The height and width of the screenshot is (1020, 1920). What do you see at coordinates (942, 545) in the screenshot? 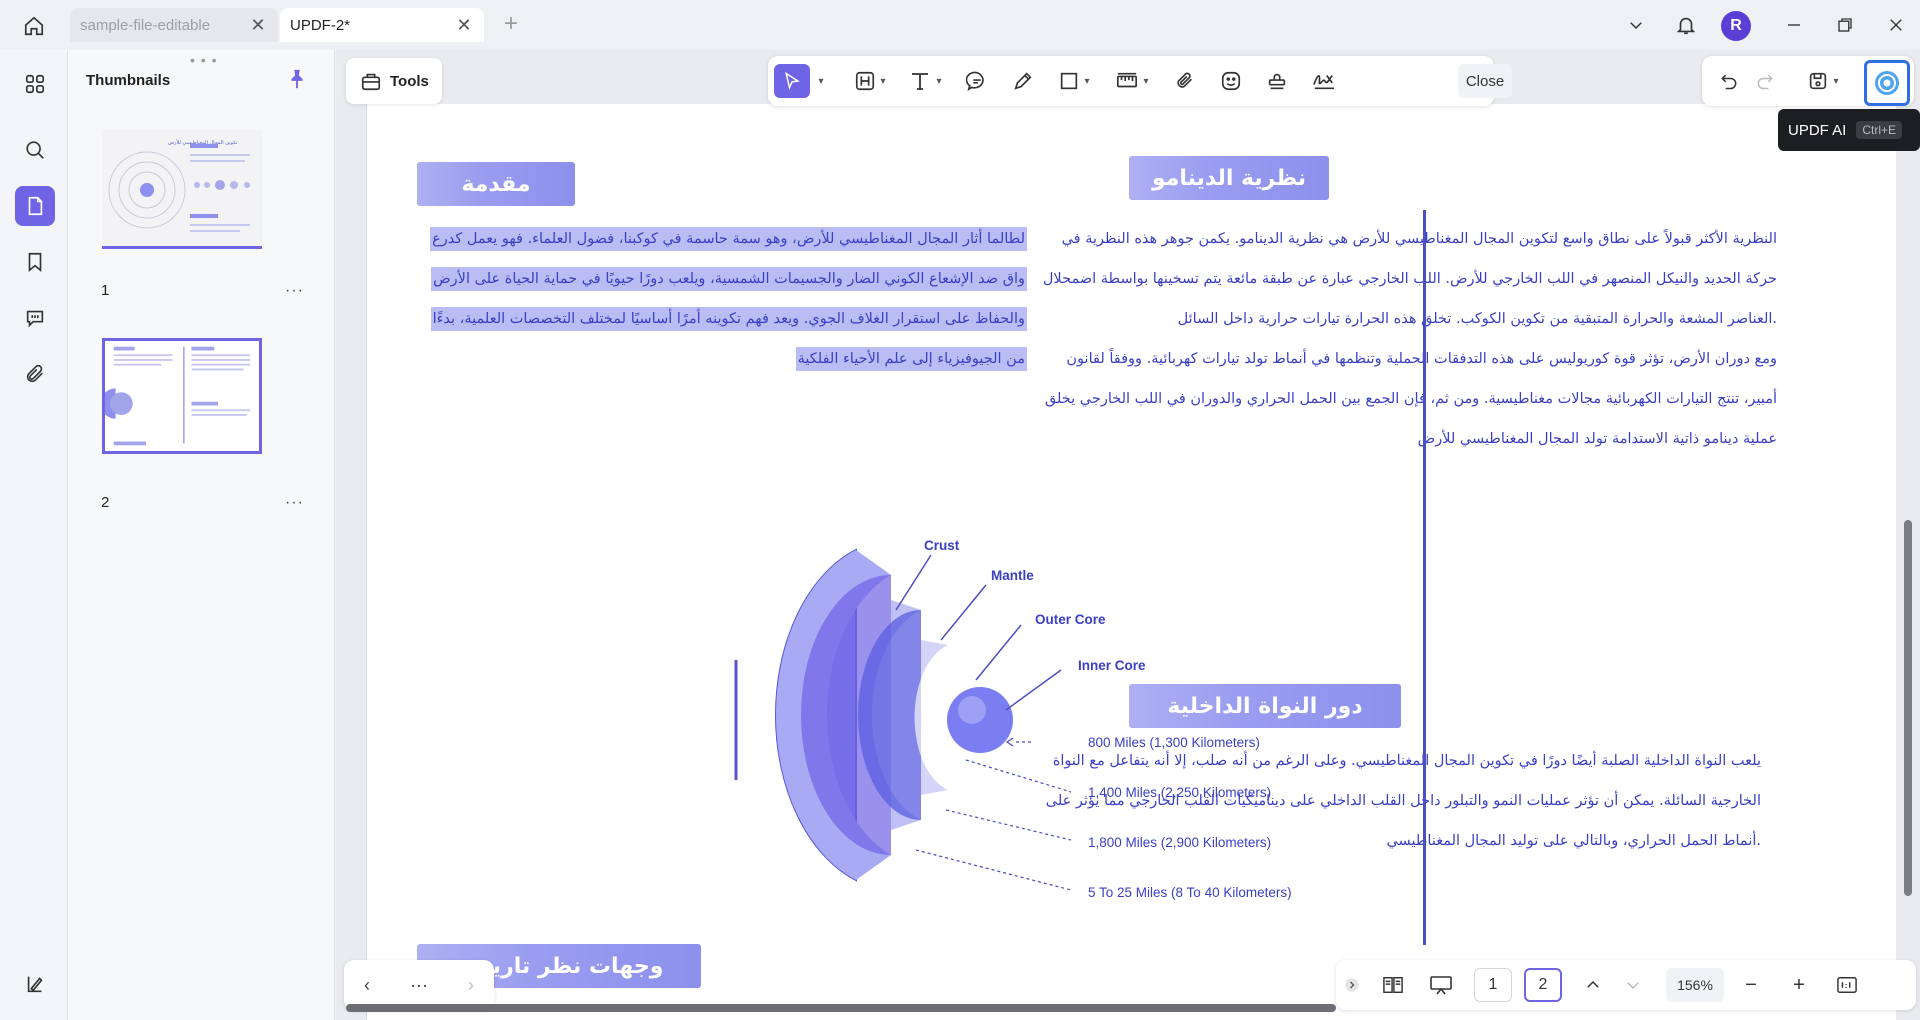
I see `crust-label: Crust` at bounding box center [942, 545].